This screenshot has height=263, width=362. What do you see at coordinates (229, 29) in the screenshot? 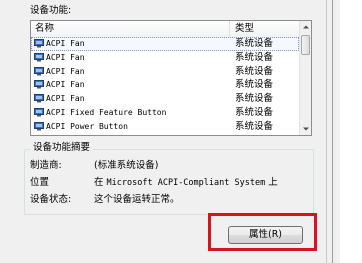
I see `column-divider` at bounding box center [229, 29].